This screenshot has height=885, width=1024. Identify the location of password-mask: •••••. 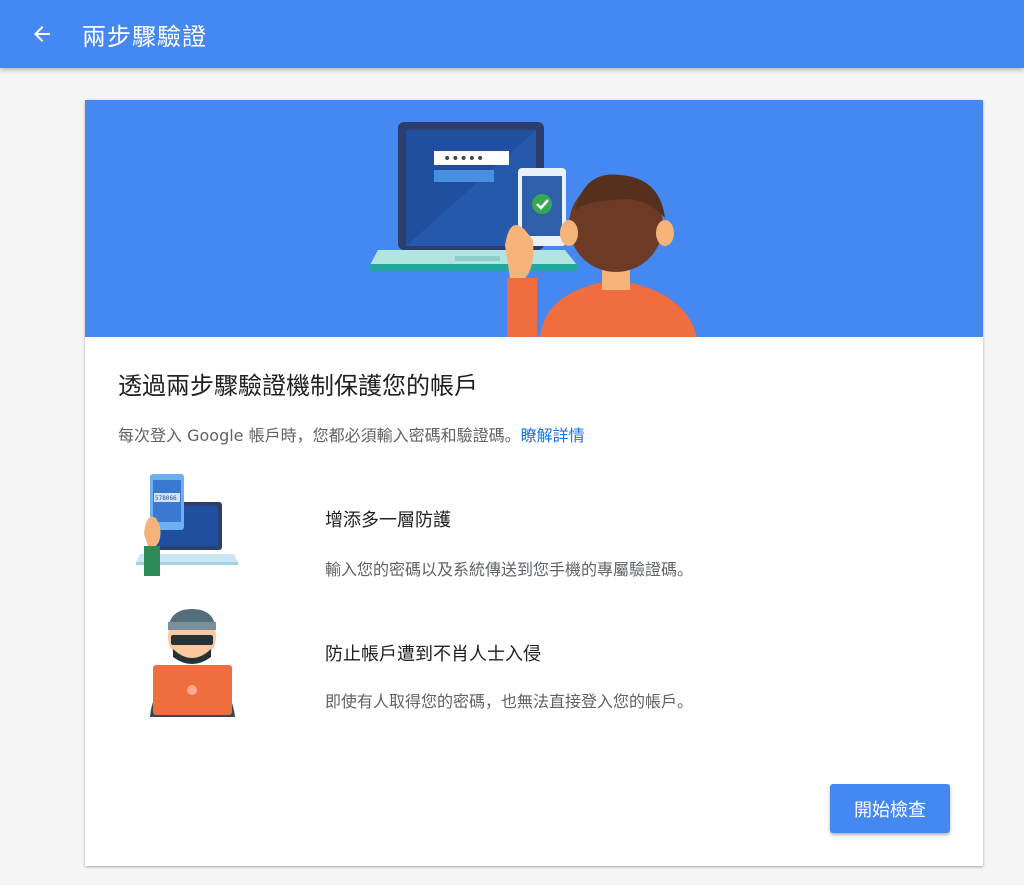
(463, 159).